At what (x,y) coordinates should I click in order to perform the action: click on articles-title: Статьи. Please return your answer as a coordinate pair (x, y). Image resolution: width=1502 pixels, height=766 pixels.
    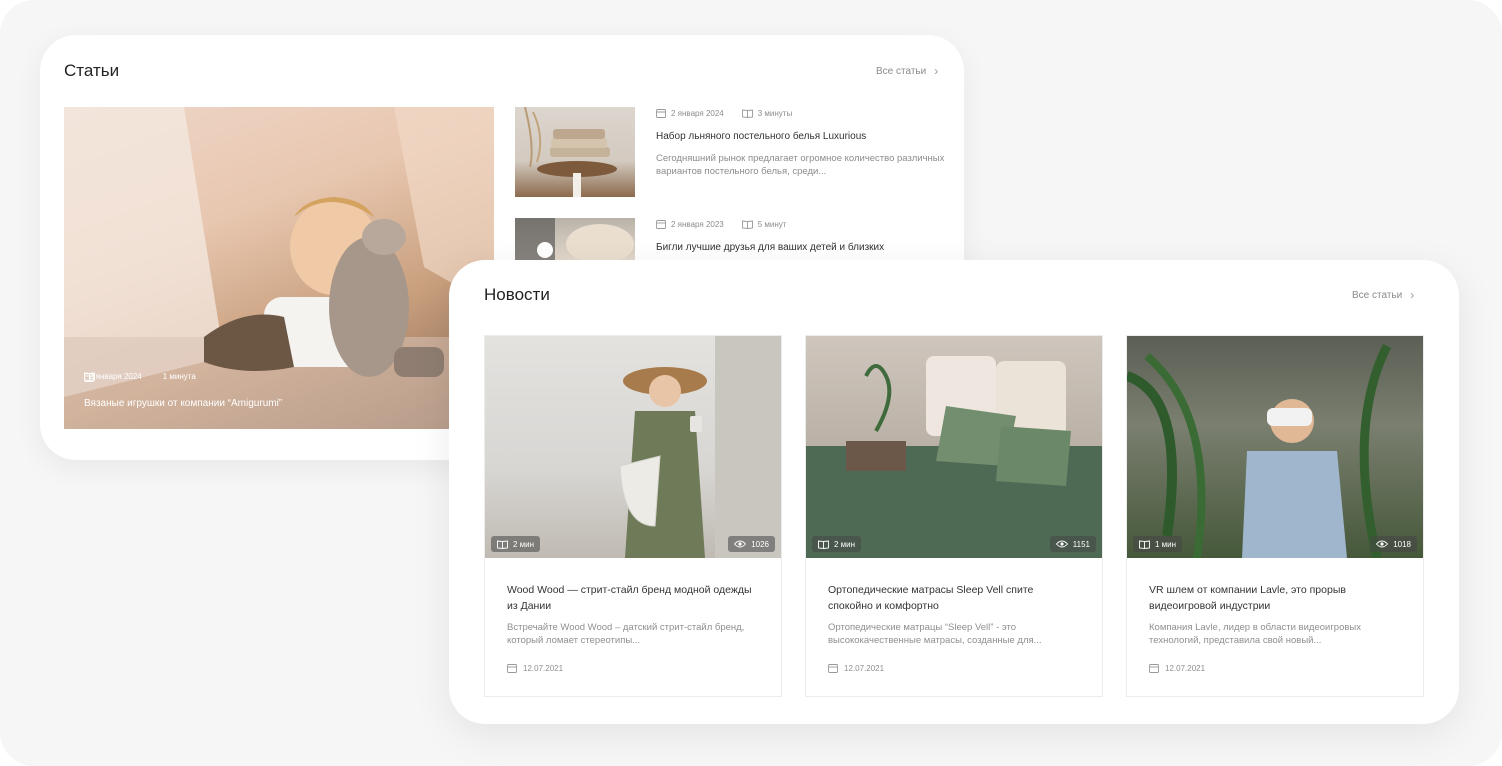
    Looking at the image, I should click on (92, 70).